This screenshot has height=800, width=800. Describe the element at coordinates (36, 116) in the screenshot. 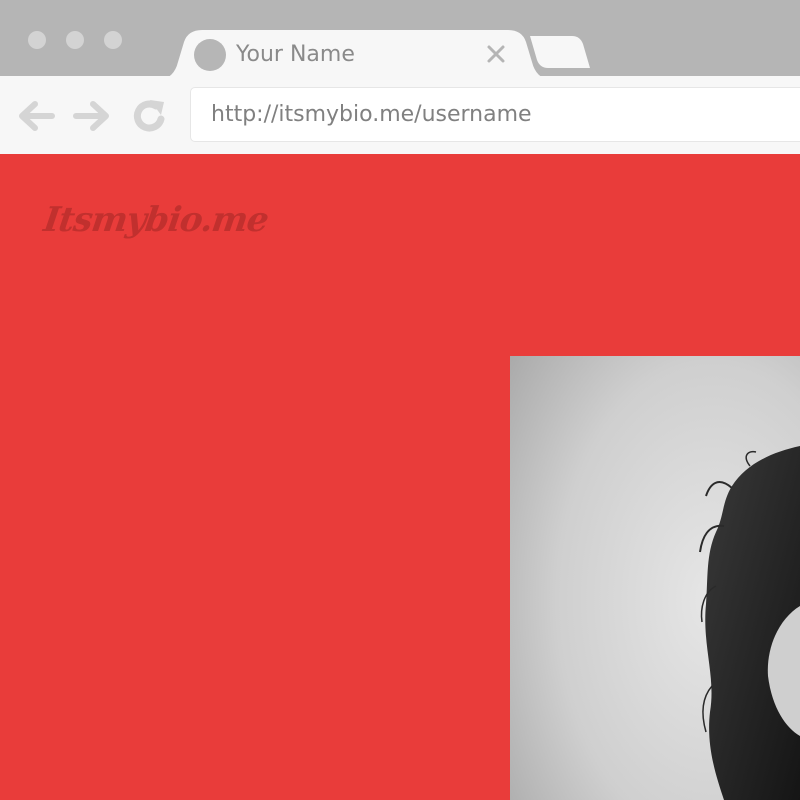

I see `arrow-left-icon` at that location.